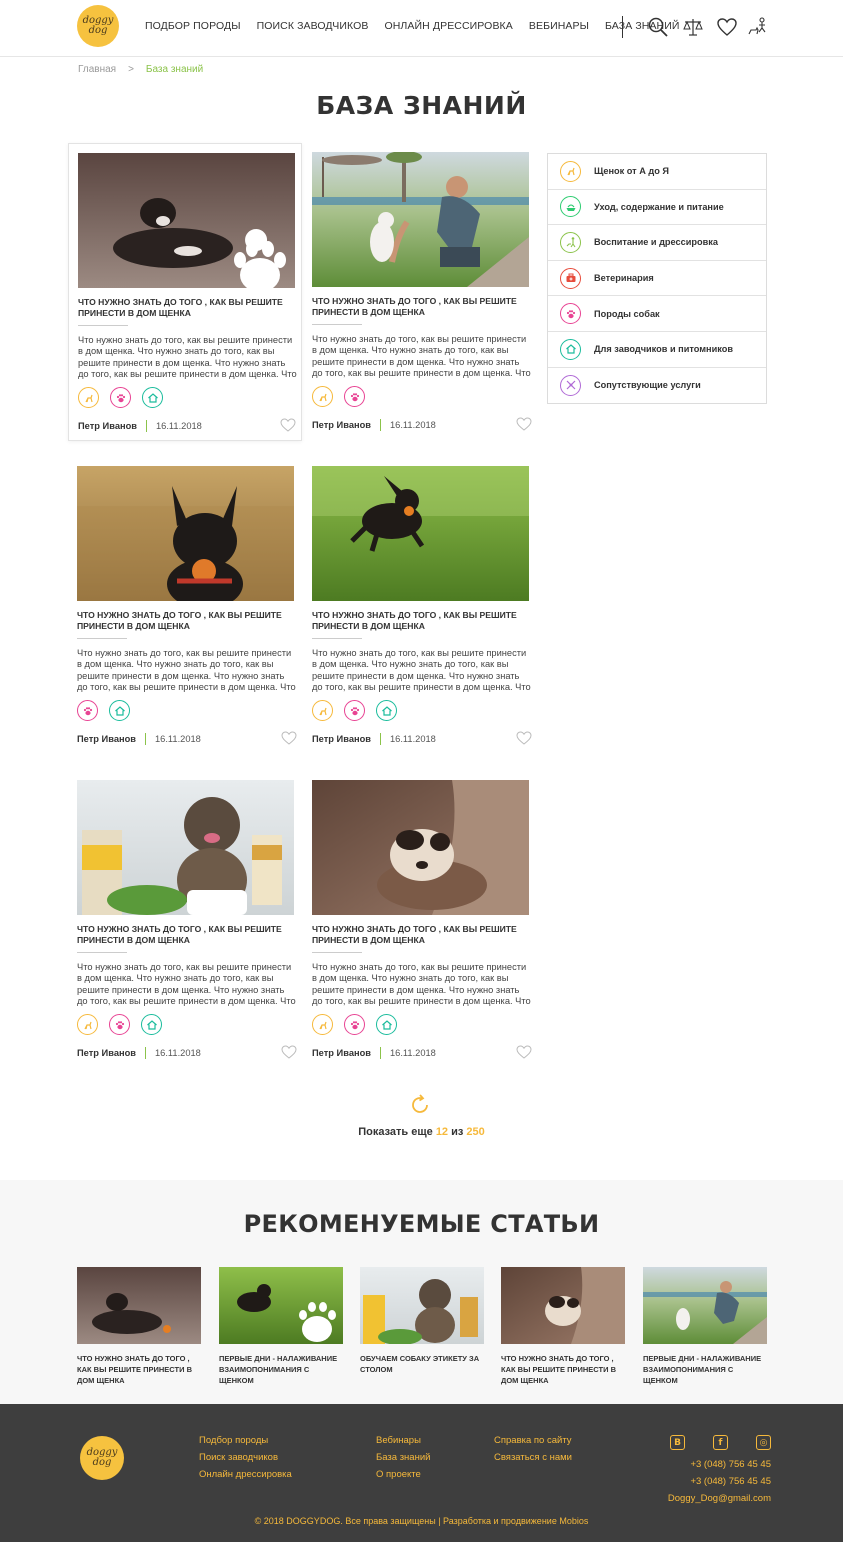 Image resolution: width=843 pixels, height=1542 pixels. I want to click on reload-icon, so click(420, 1105).